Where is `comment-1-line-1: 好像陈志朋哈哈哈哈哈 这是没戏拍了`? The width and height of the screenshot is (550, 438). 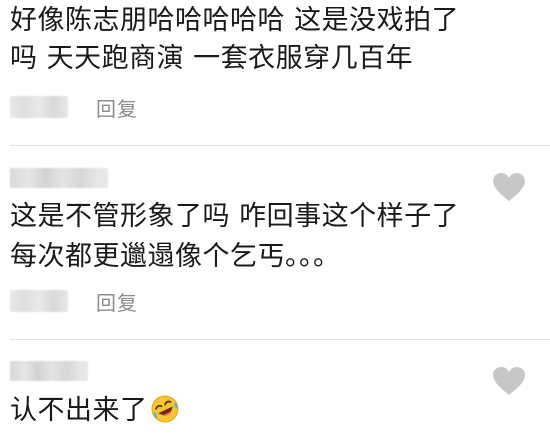
comment-1-line-1: 好像陈志朋哈哈哈哈哈 这是没戏拍了 is located at coordinates (235, 20).